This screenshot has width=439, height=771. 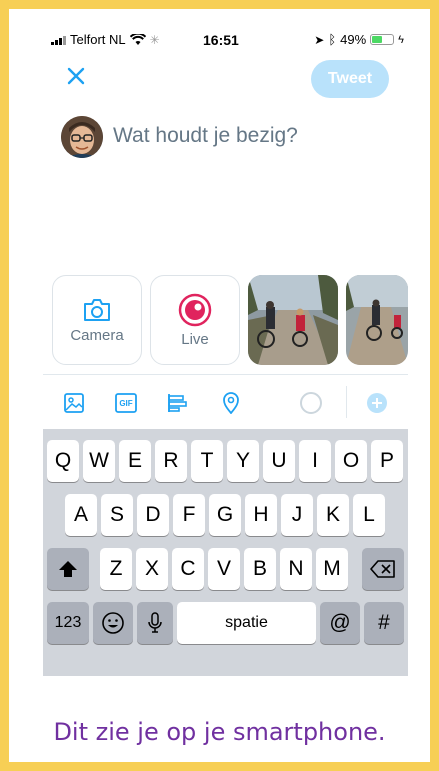 What do you see at coordinates (351, 461) in the screenshot?
I see `key-o: O` at bounding box center [351, 461].